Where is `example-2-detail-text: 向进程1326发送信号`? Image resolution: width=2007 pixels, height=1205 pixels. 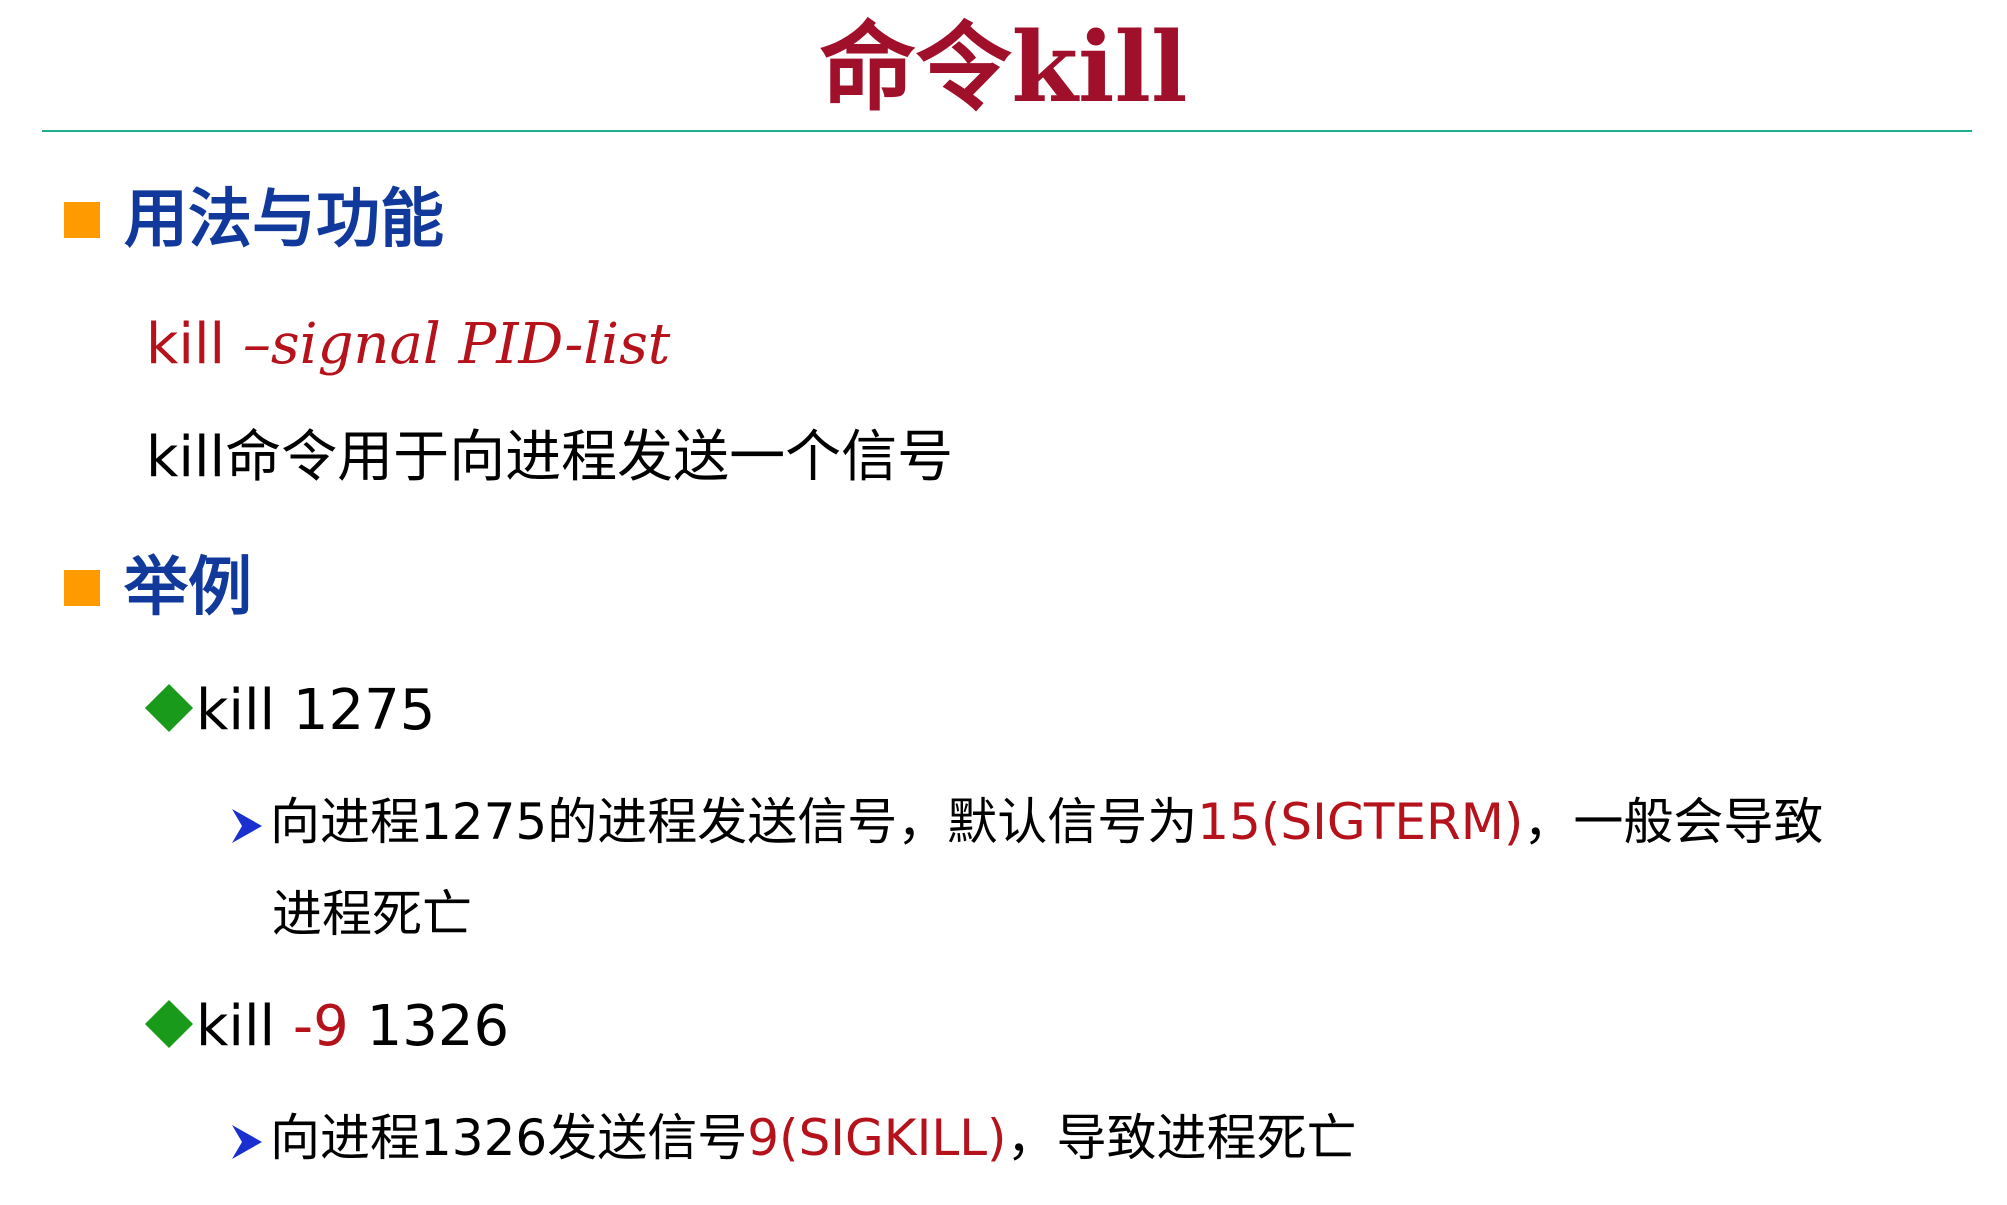
example-2-detail-text: 向进程1326发送信号 is located at coordinates (509, 1138).